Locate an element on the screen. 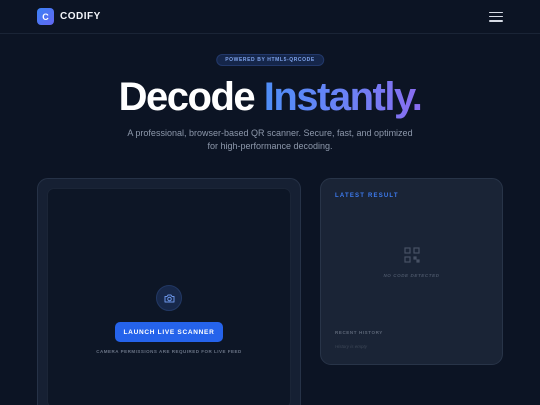  hero-title-word-instantly: Instantly. is located at coordinates (343, 97).